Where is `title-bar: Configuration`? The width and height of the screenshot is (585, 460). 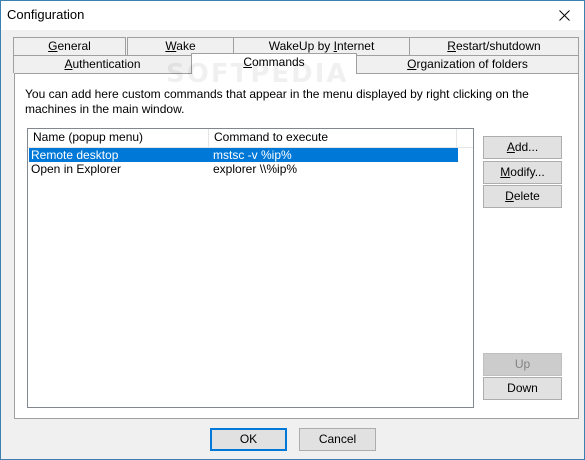
title-bar: Configuration is located at coordinates (292, 15).